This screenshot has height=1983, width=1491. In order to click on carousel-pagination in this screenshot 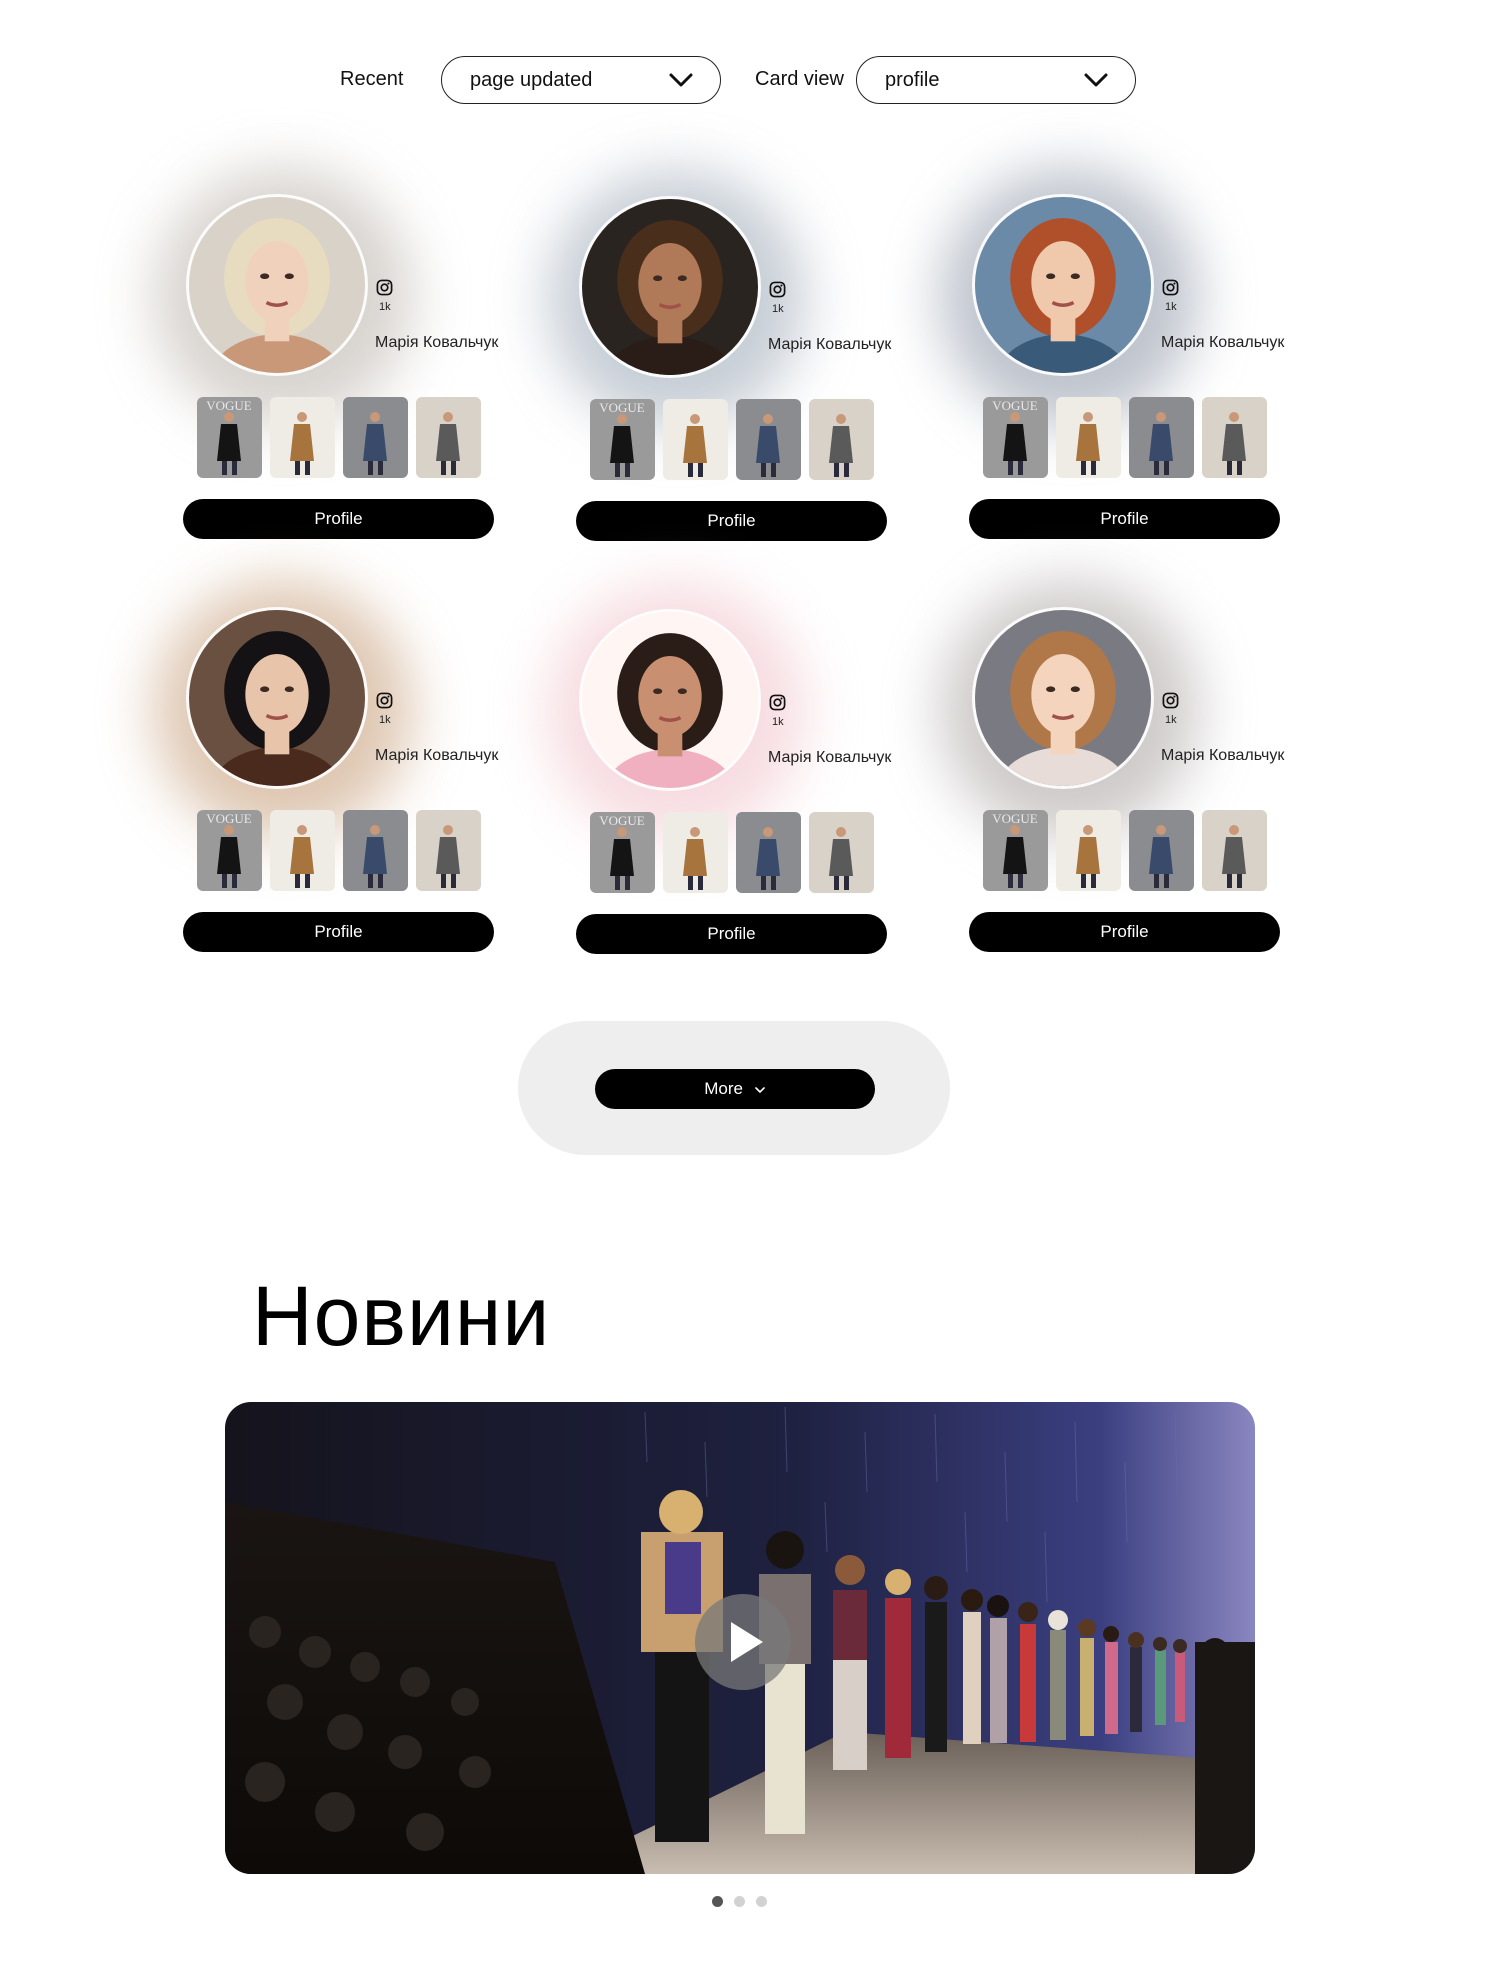, I will do `click(742, 1902)`.